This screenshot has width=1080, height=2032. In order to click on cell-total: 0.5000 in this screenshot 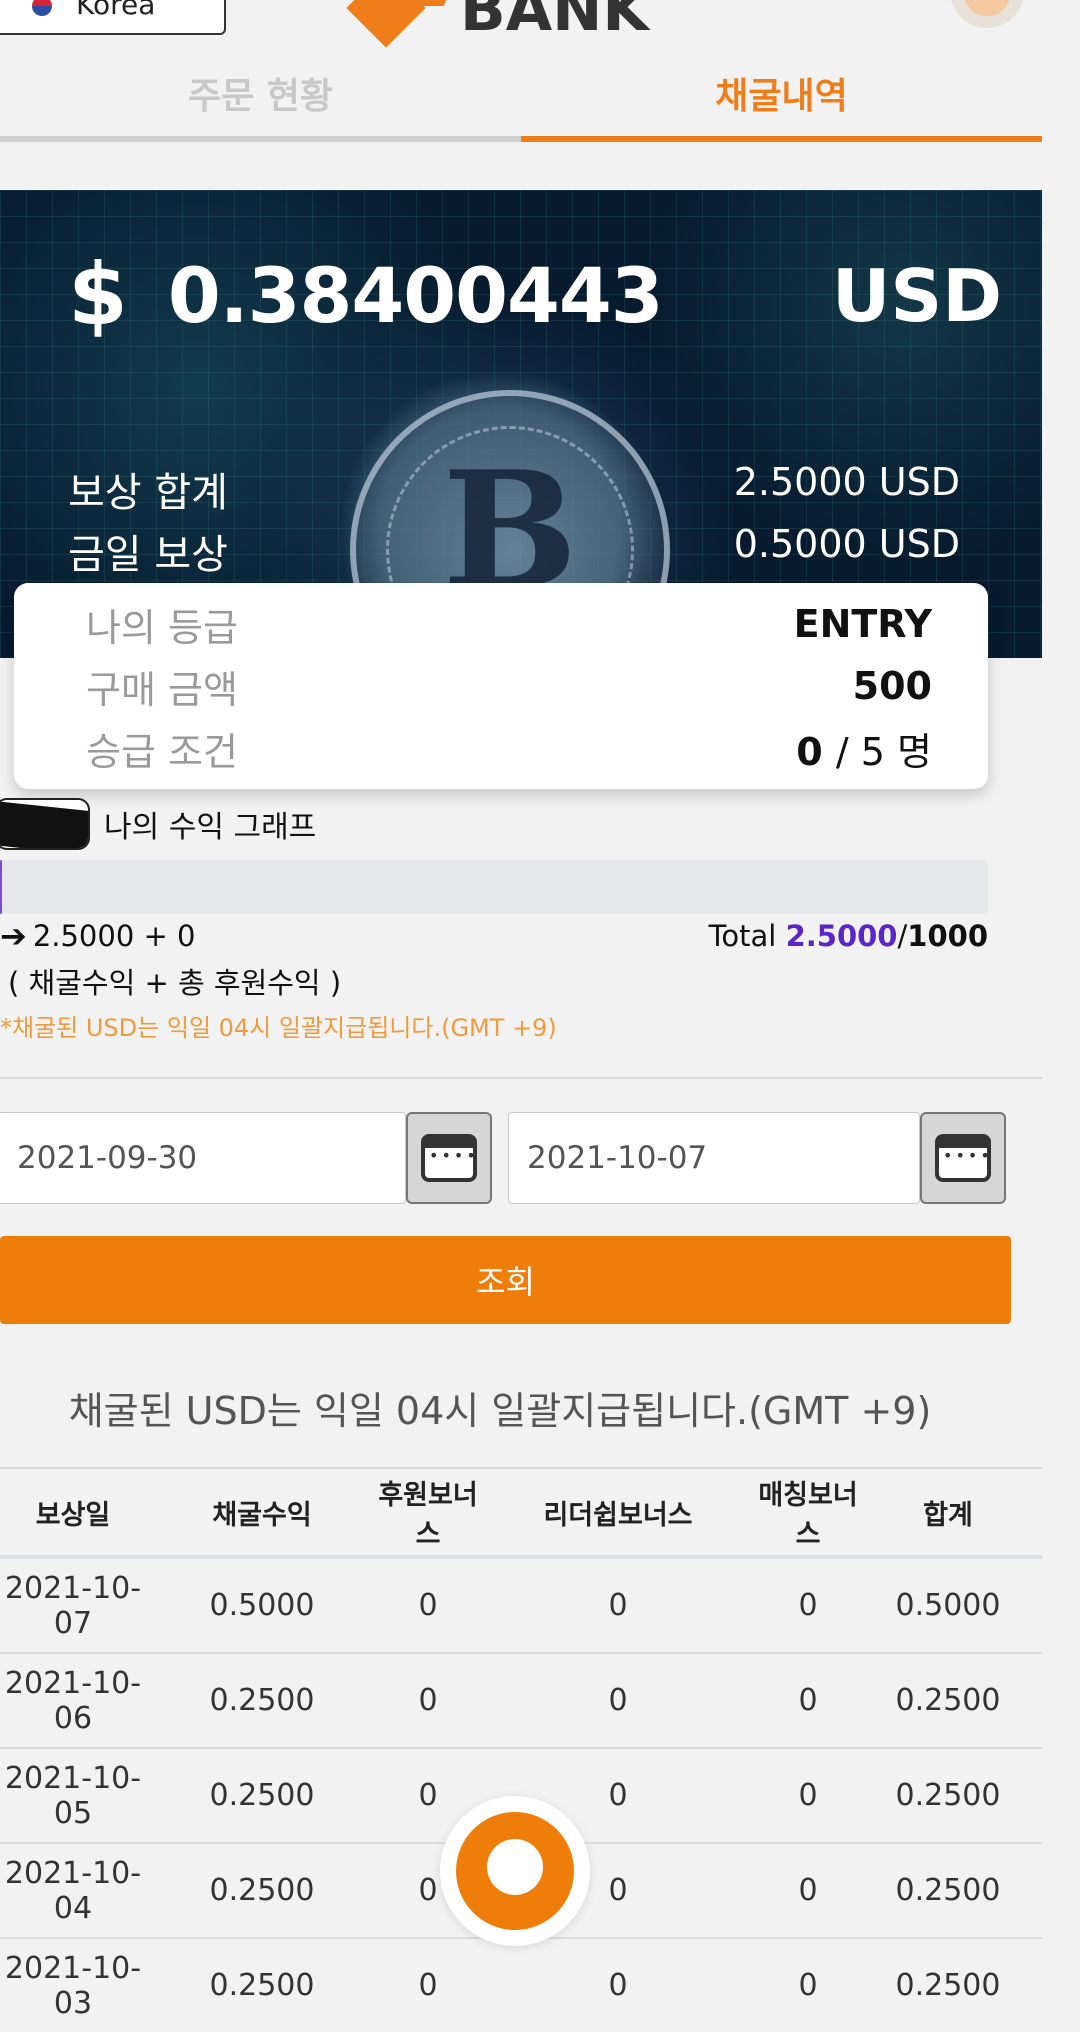, I will do `click(948, 1605)`.